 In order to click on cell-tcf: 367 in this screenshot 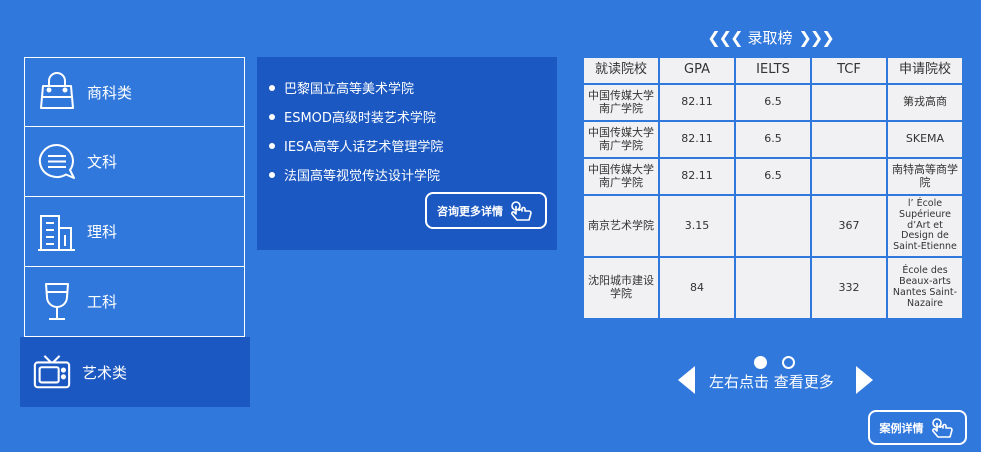, I will do `click(849, 226)`.